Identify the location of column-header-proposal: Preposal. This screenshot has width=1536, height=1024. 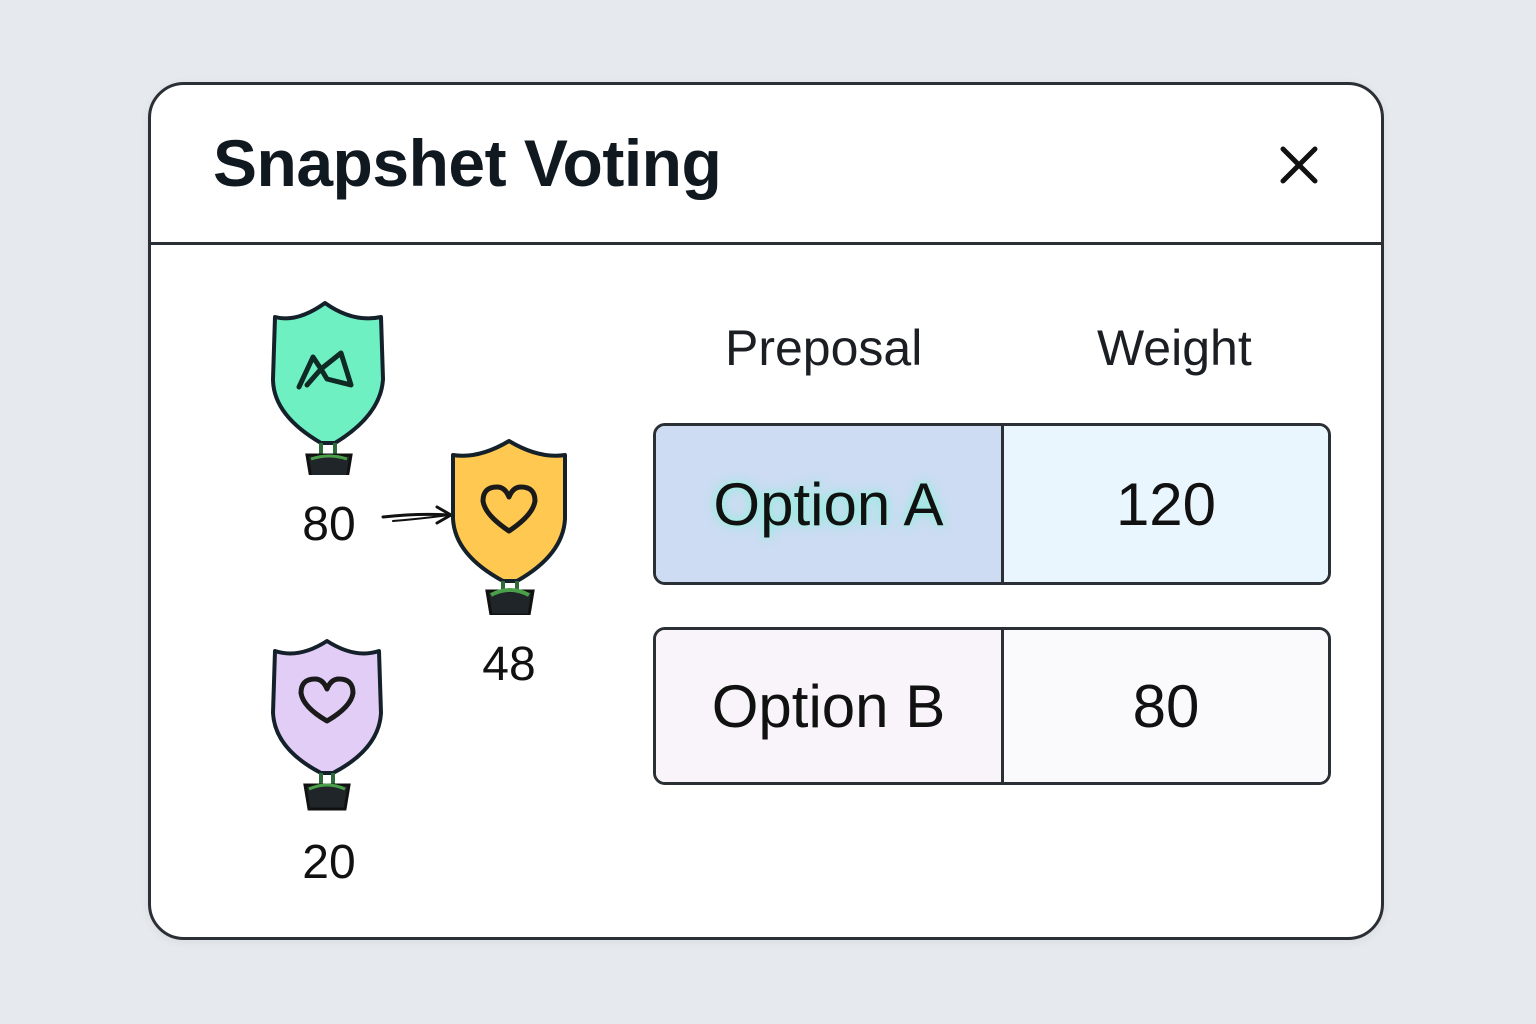
(824, 348).